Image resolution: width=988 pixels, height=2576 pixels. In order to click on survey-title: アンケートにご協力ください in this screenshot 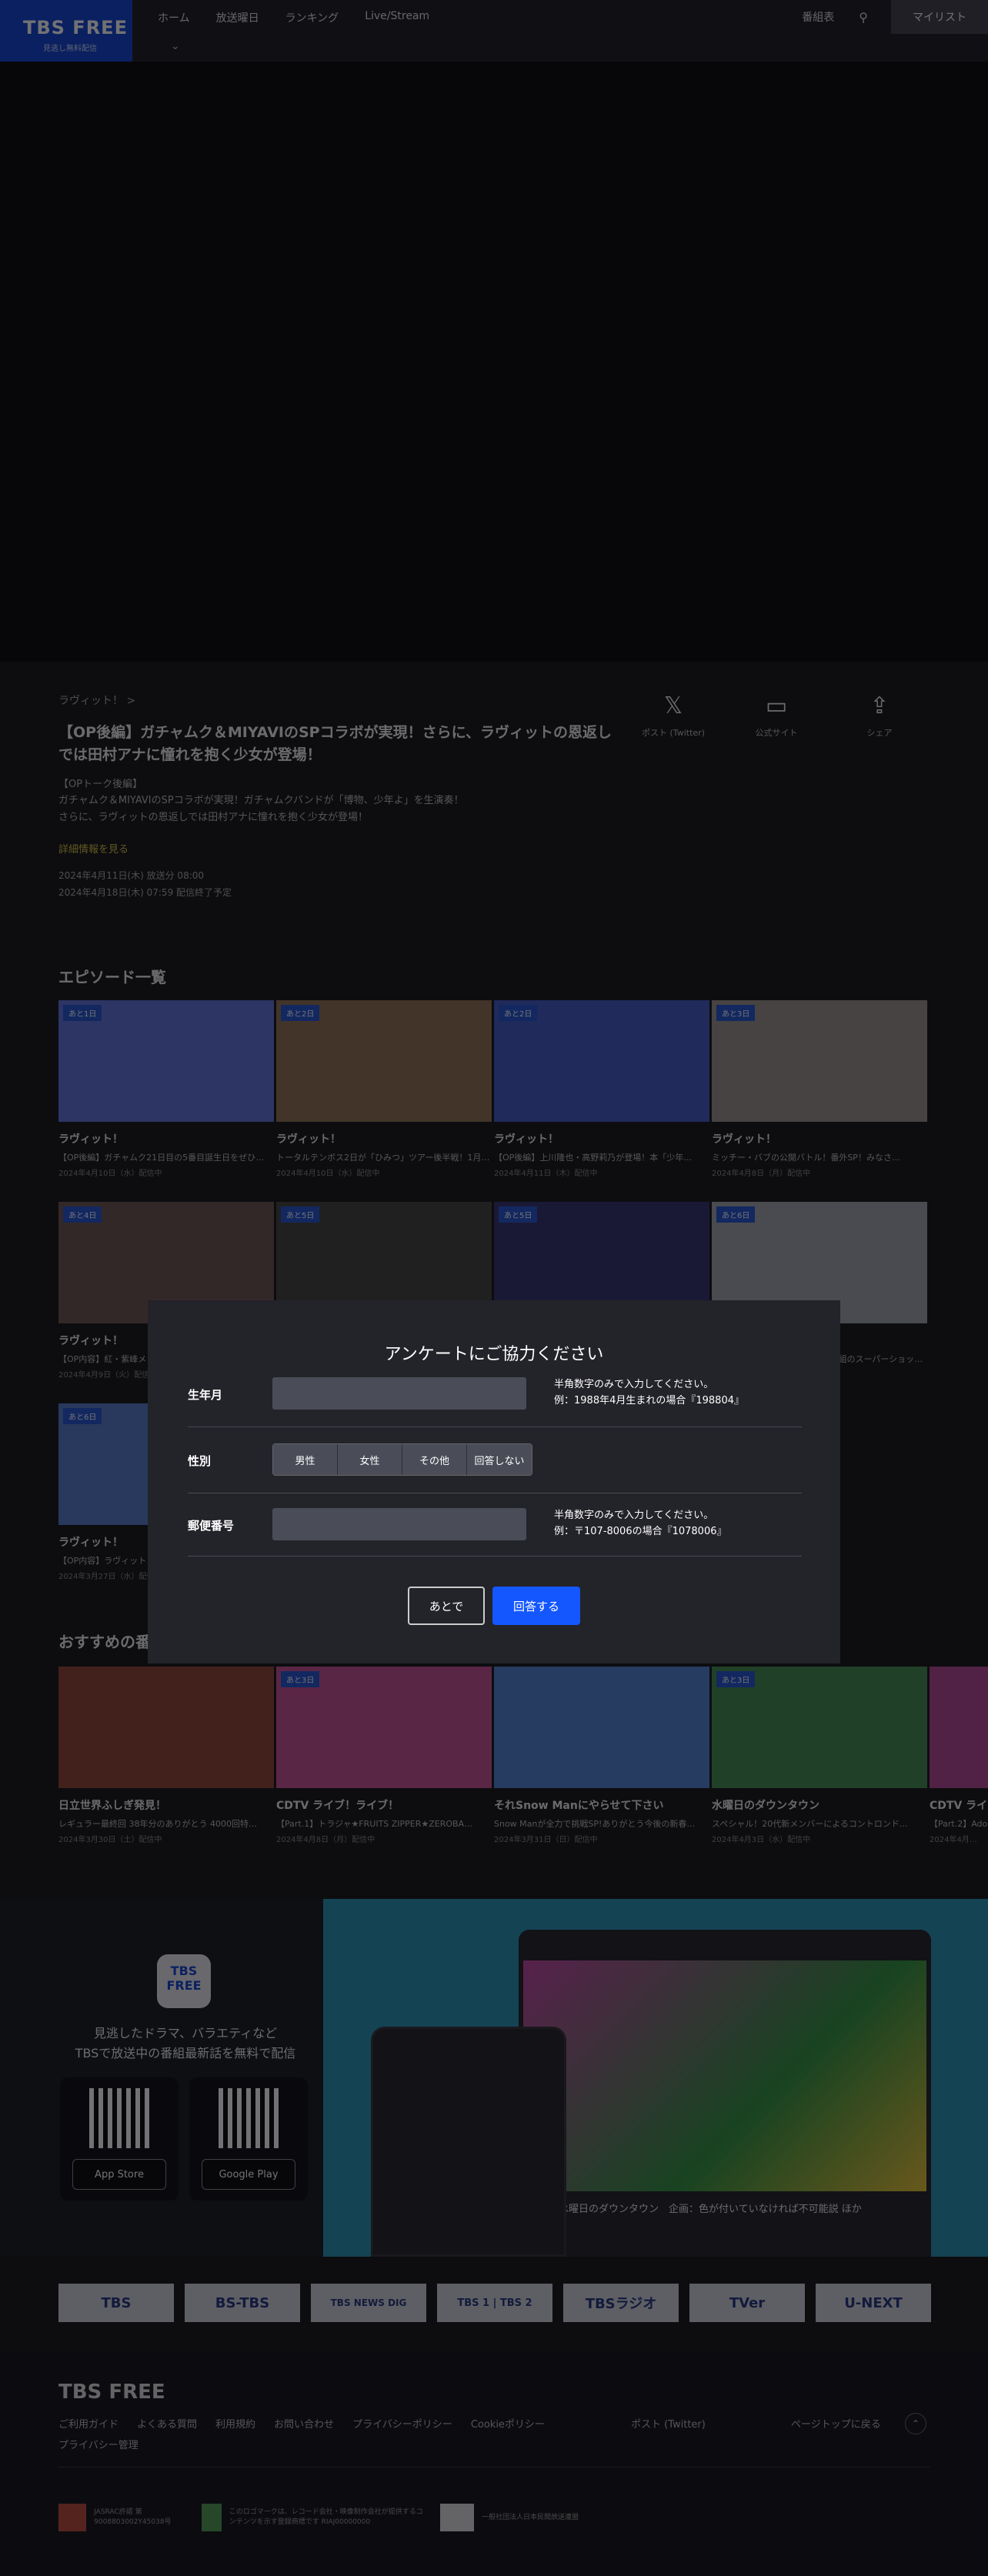, I will do `click(494, 1354)`.